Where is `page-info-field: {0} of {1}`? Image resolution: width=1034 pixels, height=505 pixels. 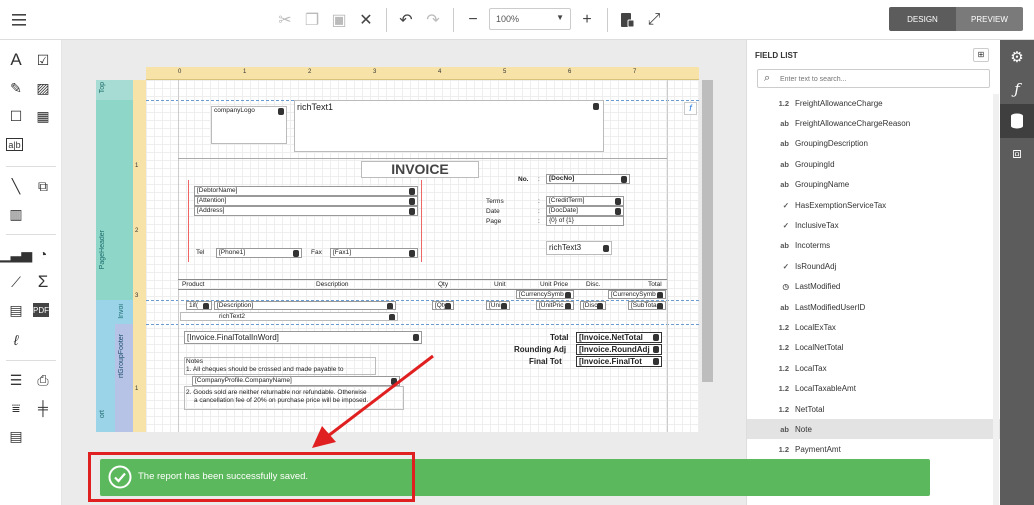
page-info-field: {0} of {1} is located at coordinates (585, 221).